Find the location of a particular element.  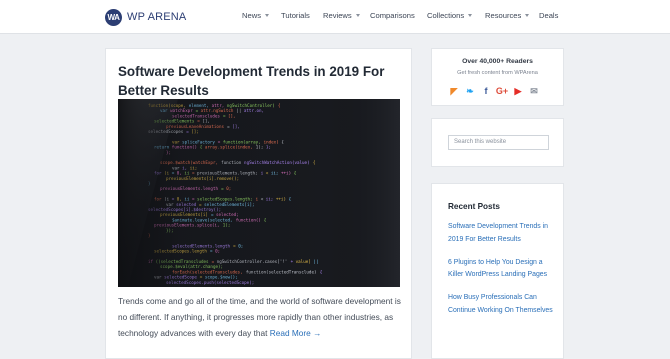

nav-item-deals: Deals is located at coordinates (548, 15).